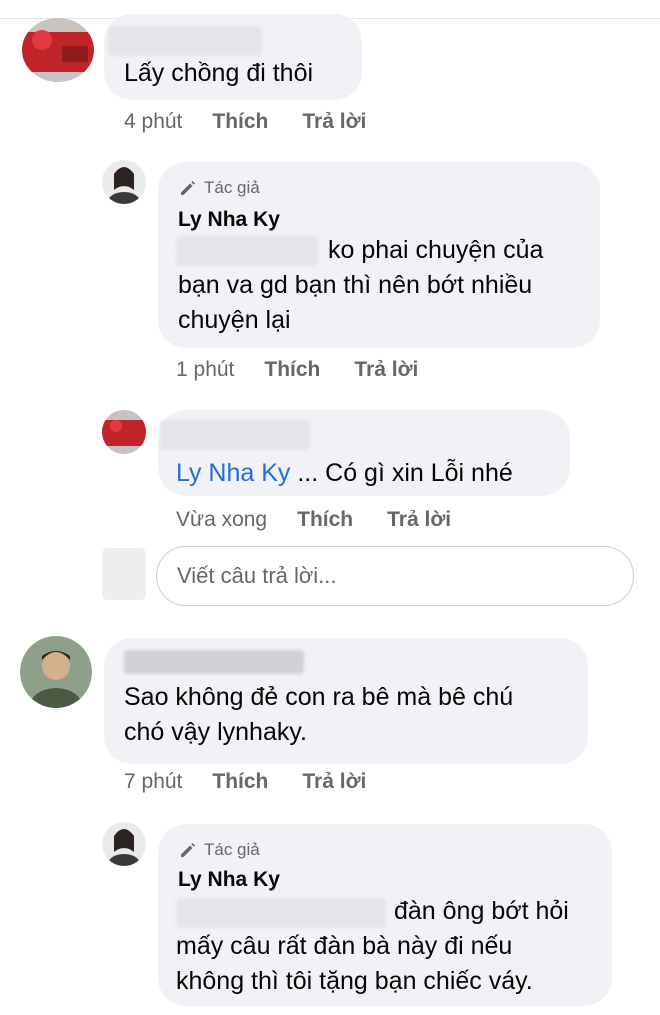 Image resolution: width=660 pixels, height=1015 pixels. I want to click on reply-text-line: đàn ông bớt hỏi, so click(481, 911).